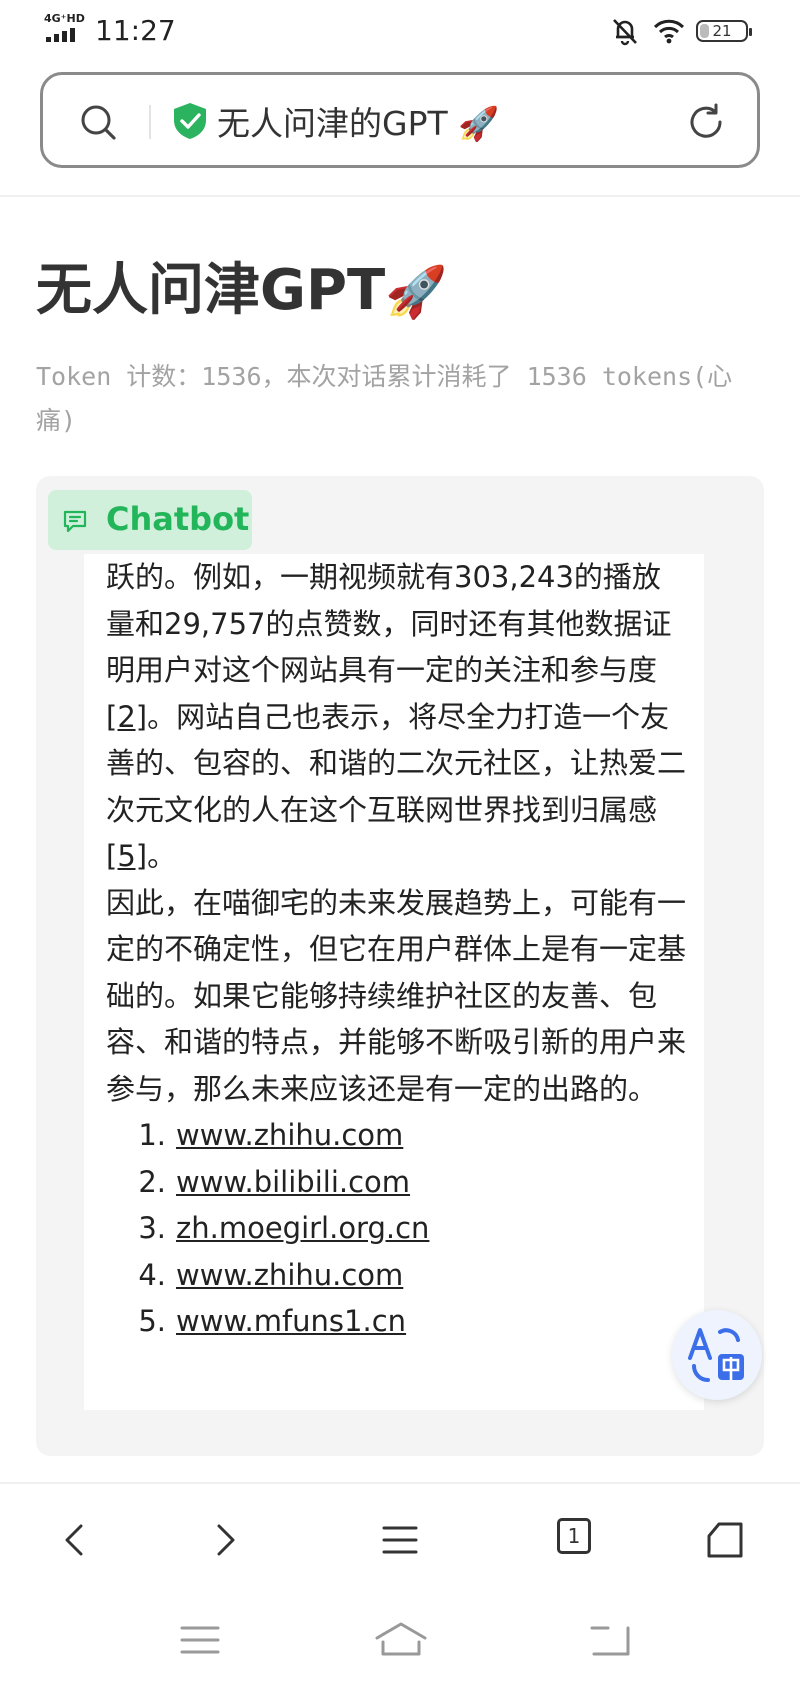 The height and width of the screenshot is (1689, 800). What do you see at coordinates (725, 1540) in the screenshot?
I see `home-icon` at bounding box center [725, 1540].